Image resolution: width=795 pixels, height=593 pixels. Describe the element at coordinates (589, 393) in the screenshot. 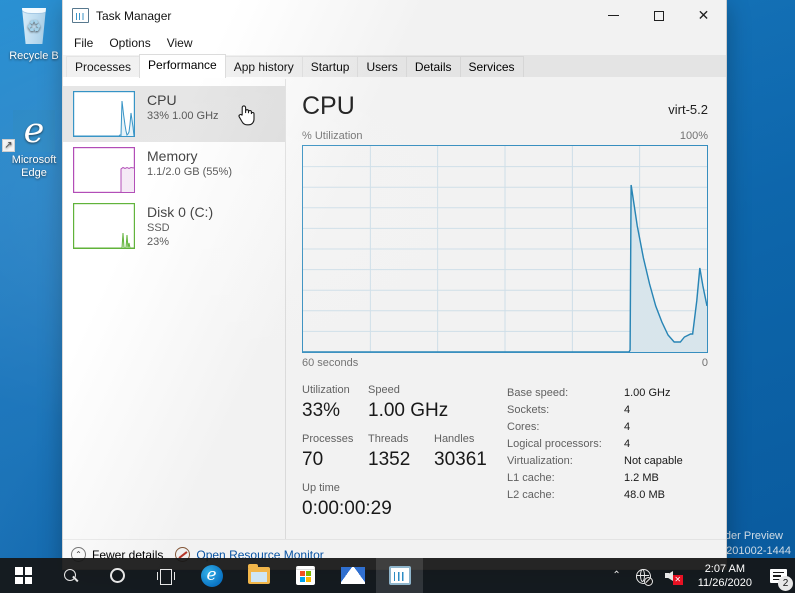

I see `spec-base-speed: Base speed: 1.00 GHz` at that location.